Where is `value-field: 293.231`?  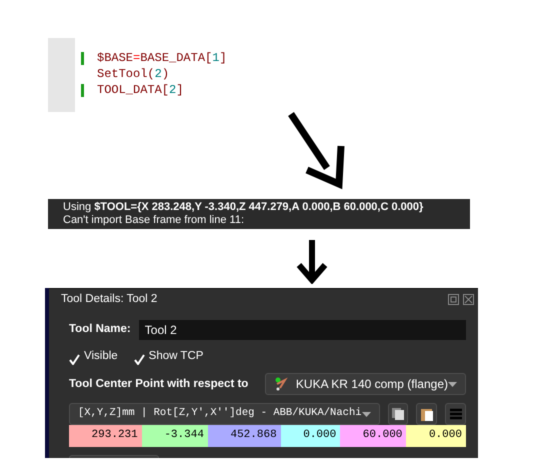
value-field: 293.231 is located at coordinates (105, 436).